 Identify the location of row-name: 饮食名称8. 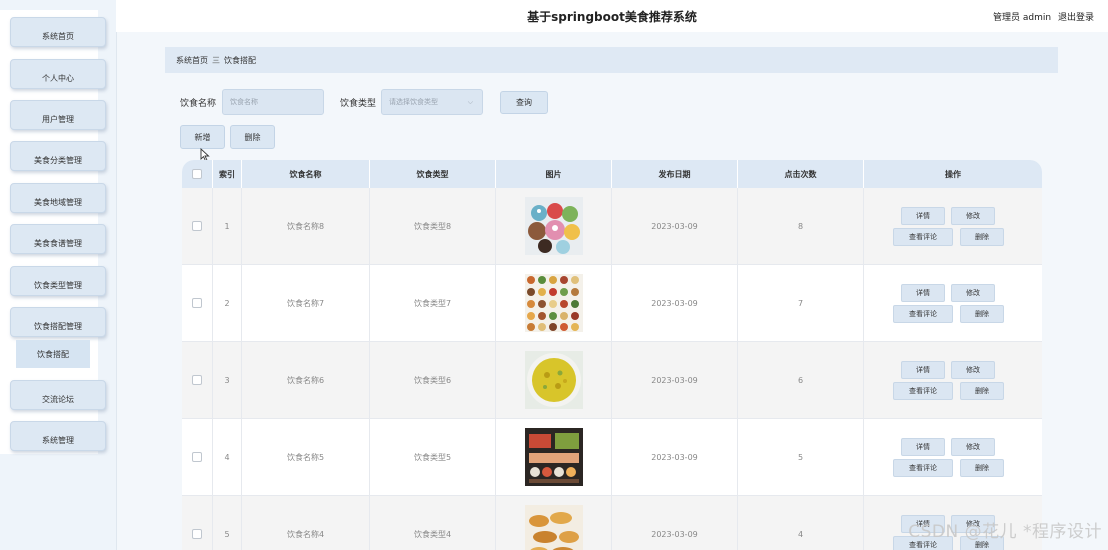
(306, 226).